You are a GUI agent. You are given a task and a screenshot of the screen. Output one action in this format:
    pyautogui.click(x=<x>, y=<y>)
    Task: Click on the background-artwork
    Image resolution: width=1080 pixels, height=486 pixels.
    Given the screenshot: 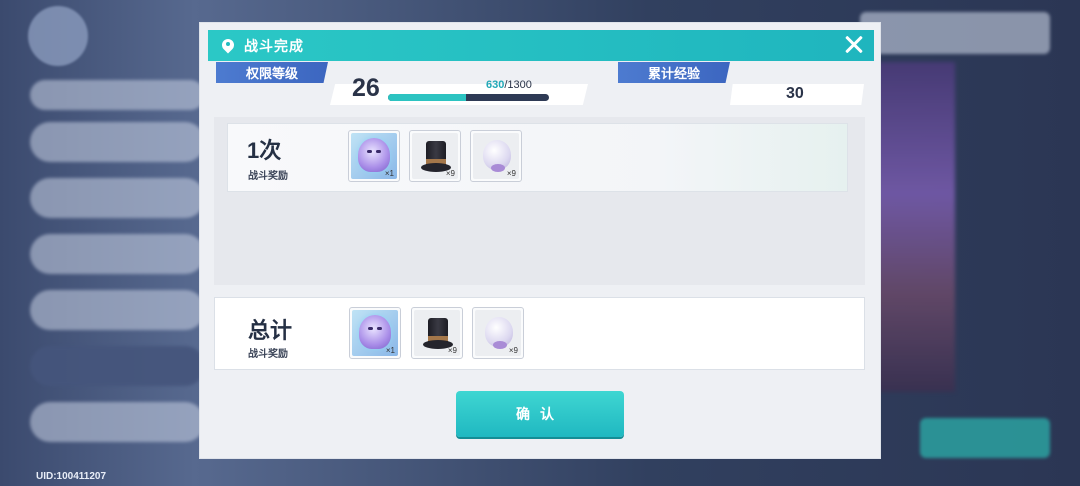 What is the action you would take?
    pyautogui.click(x=915, y=227)
    